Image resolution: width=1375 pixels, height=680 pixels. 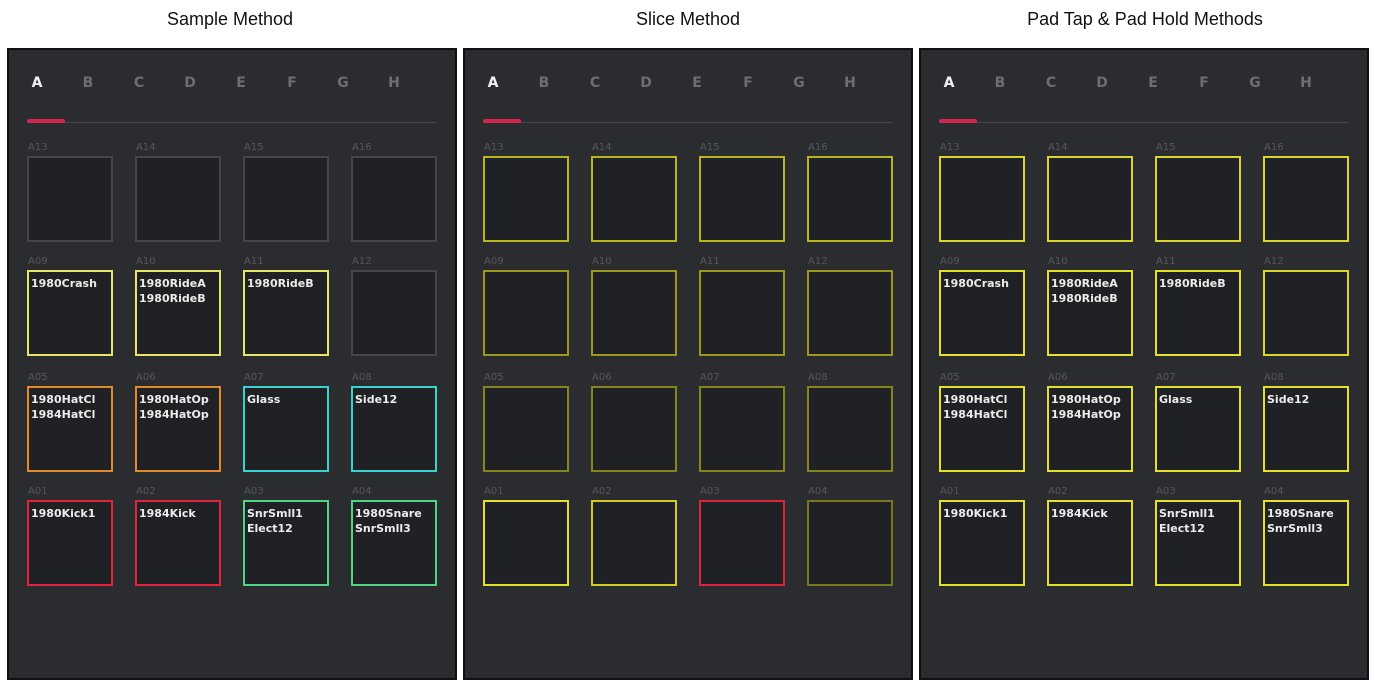 What do you see at coordinates (1295, 528) in the screenshot?
I see `pad-sample-name: SnrSmll3` at bounding box center [1295, 528].